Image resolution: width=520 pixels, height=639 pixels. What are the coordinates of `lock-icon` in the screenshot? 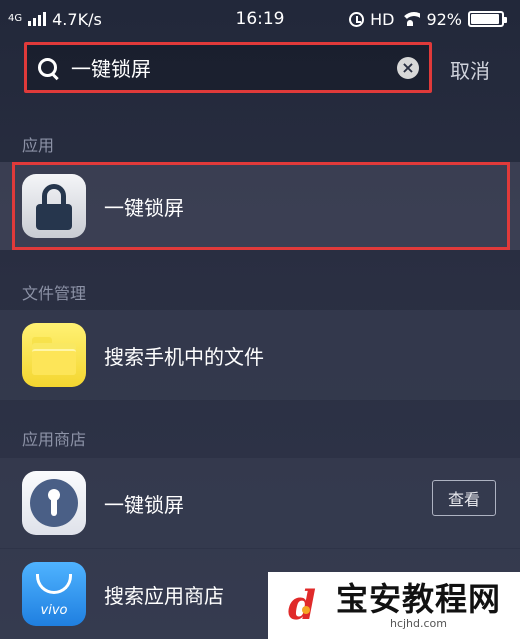 It's located at (54, 206).